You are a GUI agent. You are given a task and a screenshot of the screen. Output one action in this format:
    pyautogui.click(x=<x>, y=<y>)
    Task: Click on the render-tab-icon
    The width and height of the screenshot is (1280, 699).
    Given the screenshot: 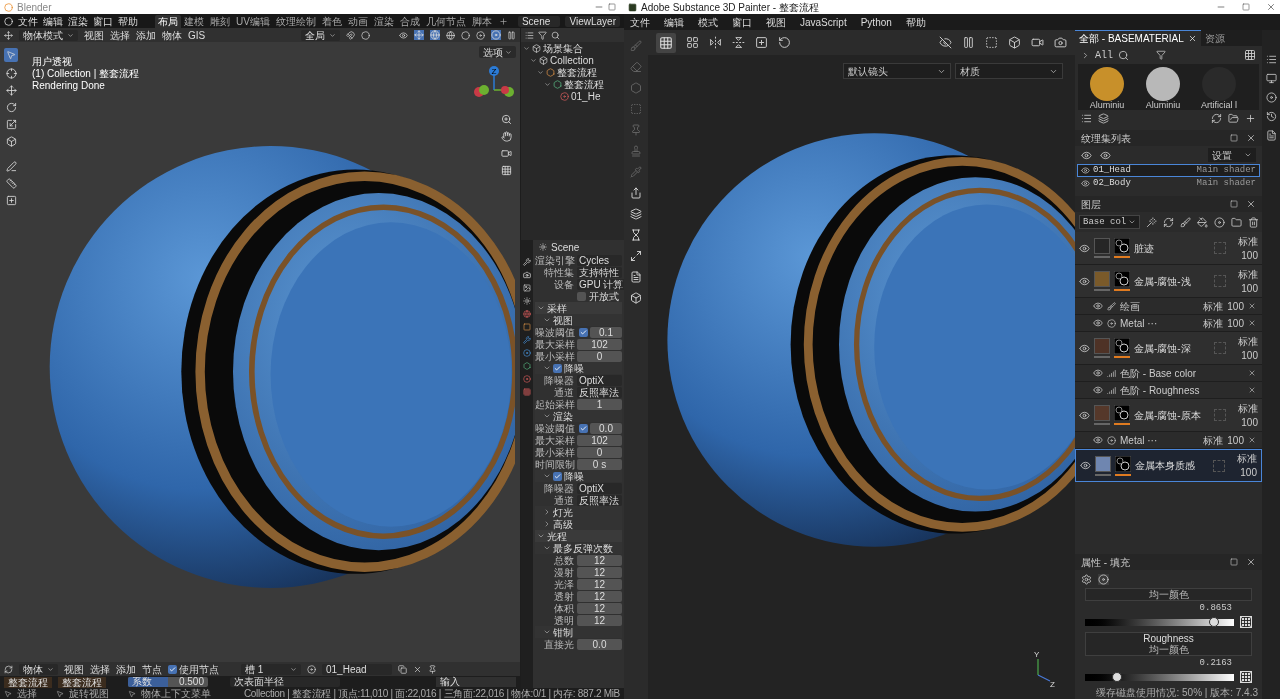 What is the action you would take?
    pyautogui.click(x=527, y=275)
    